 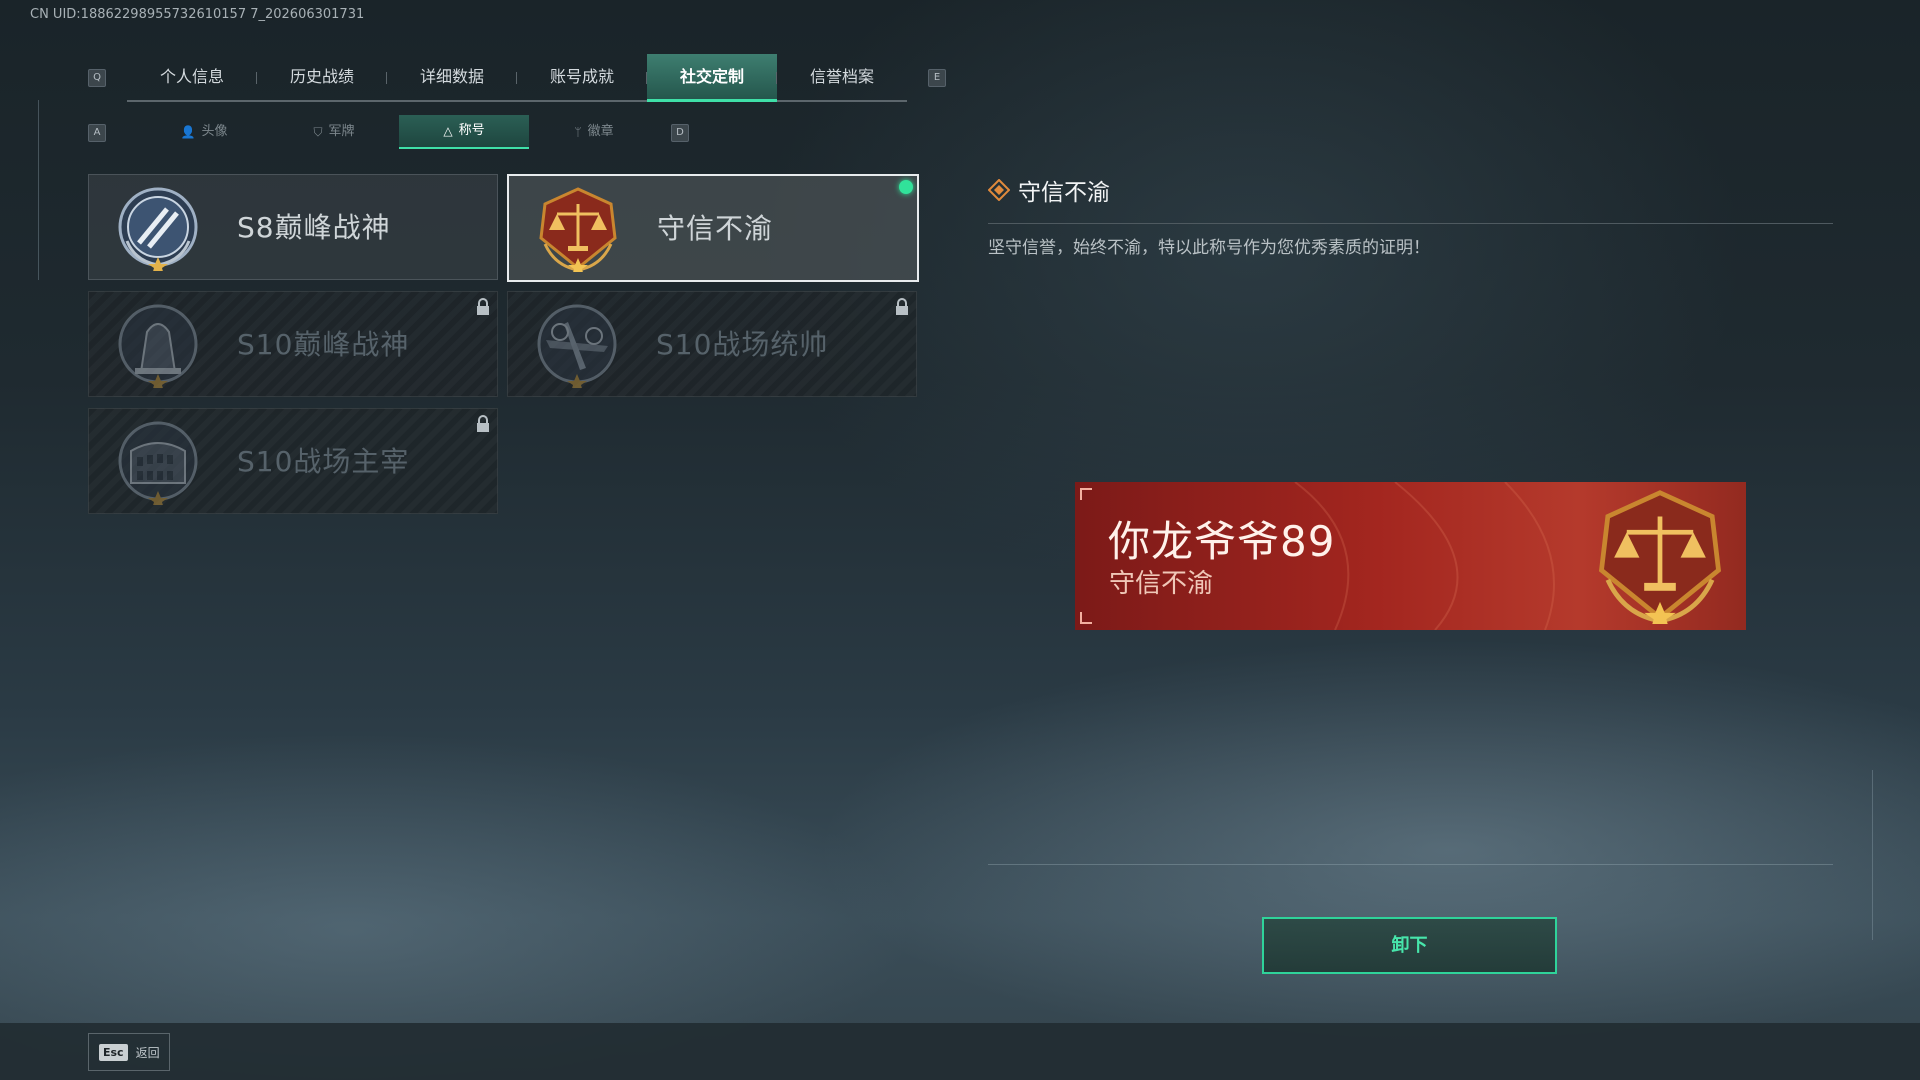 I want to click on title-preview-banner: 你龙爷爷89 守信不渝, so click(x=1410, y=556).